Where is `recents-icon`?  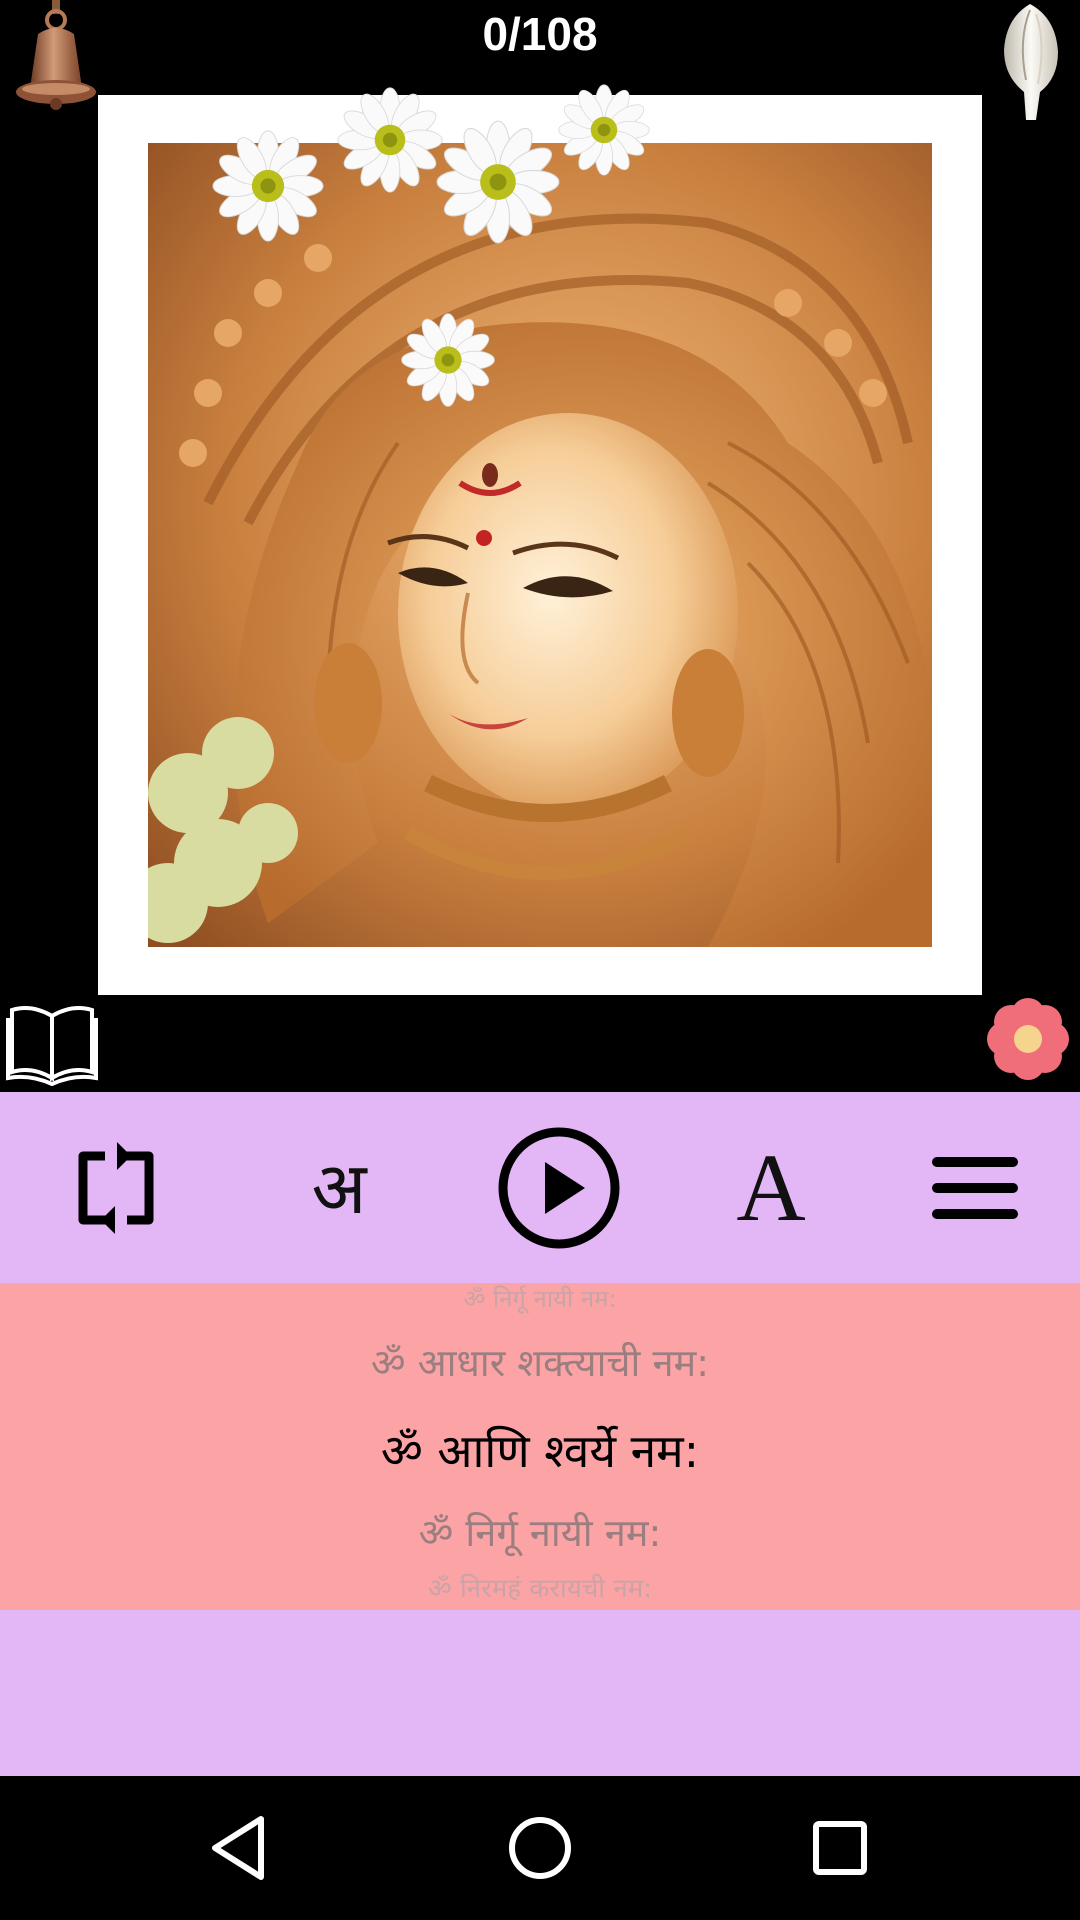 recents-icon is located at coordinates (840, 1848).